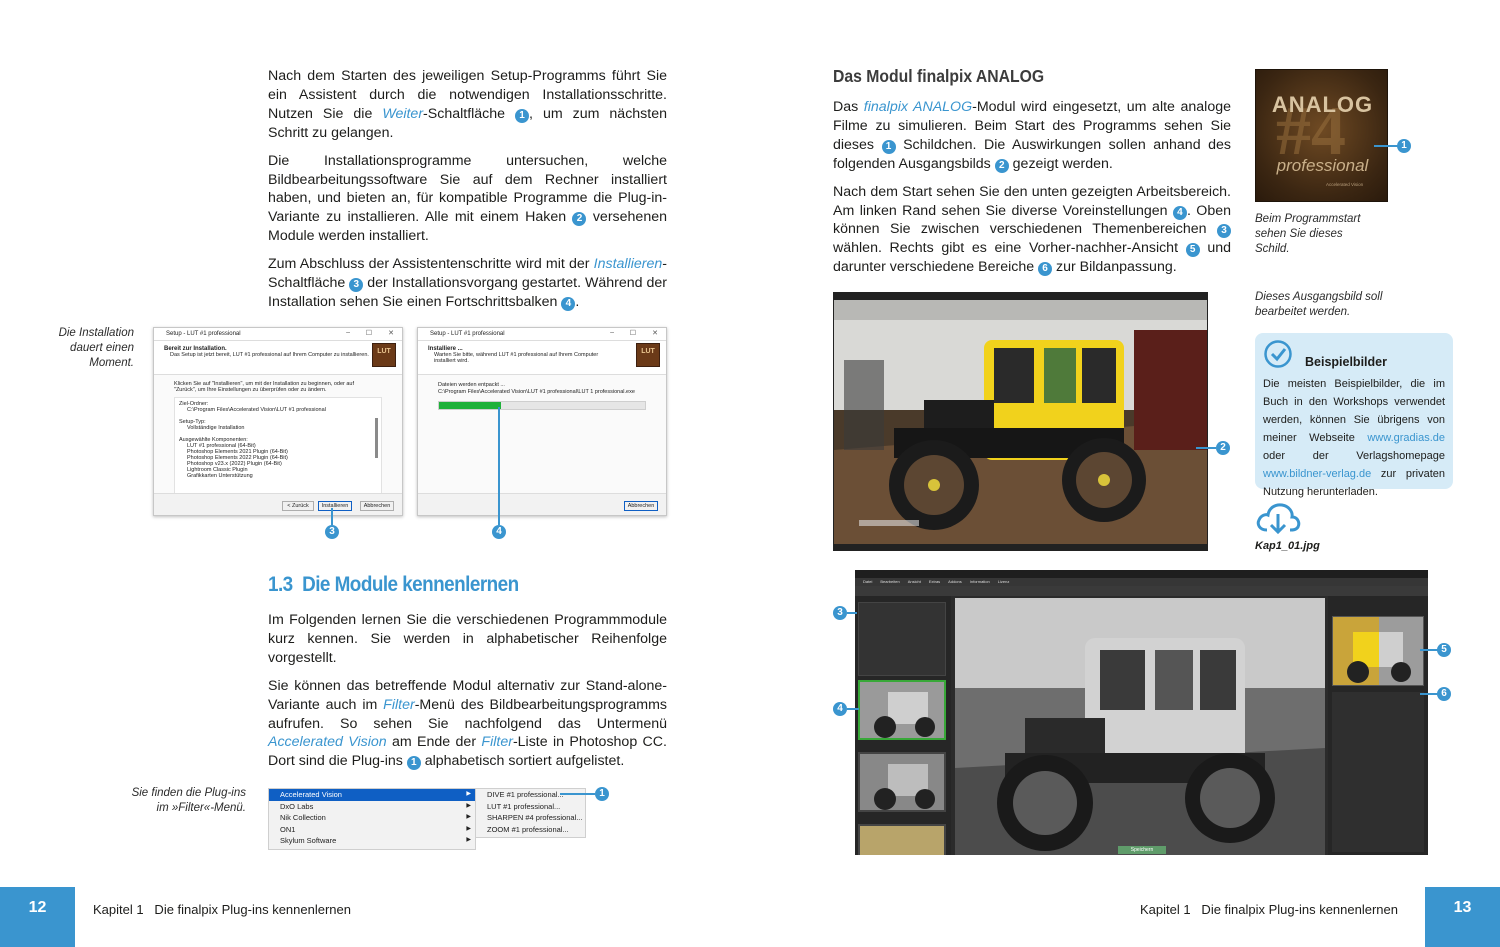 The height and width of the screenshot is (947, 1500). Describe the element at coordinates (955, 582) in the screenshot. I see `app-menu-item: Addons` at that location.